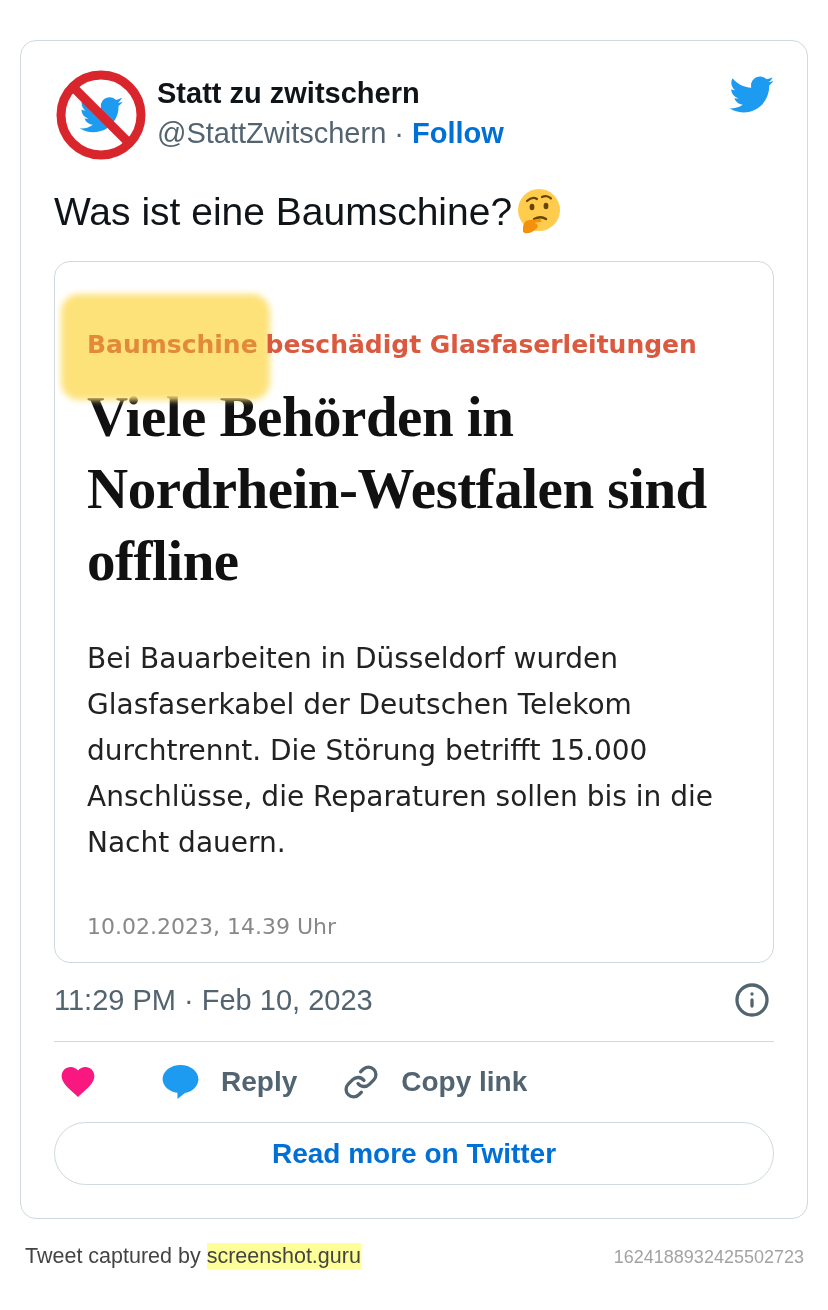 Image resolution: width=828 pixels, height=1310 pixels. What do you see at coordinates (435, 1082) in the screenshot?
I see `copy-link-button: Copy link` at bounding box center [435, 1082].